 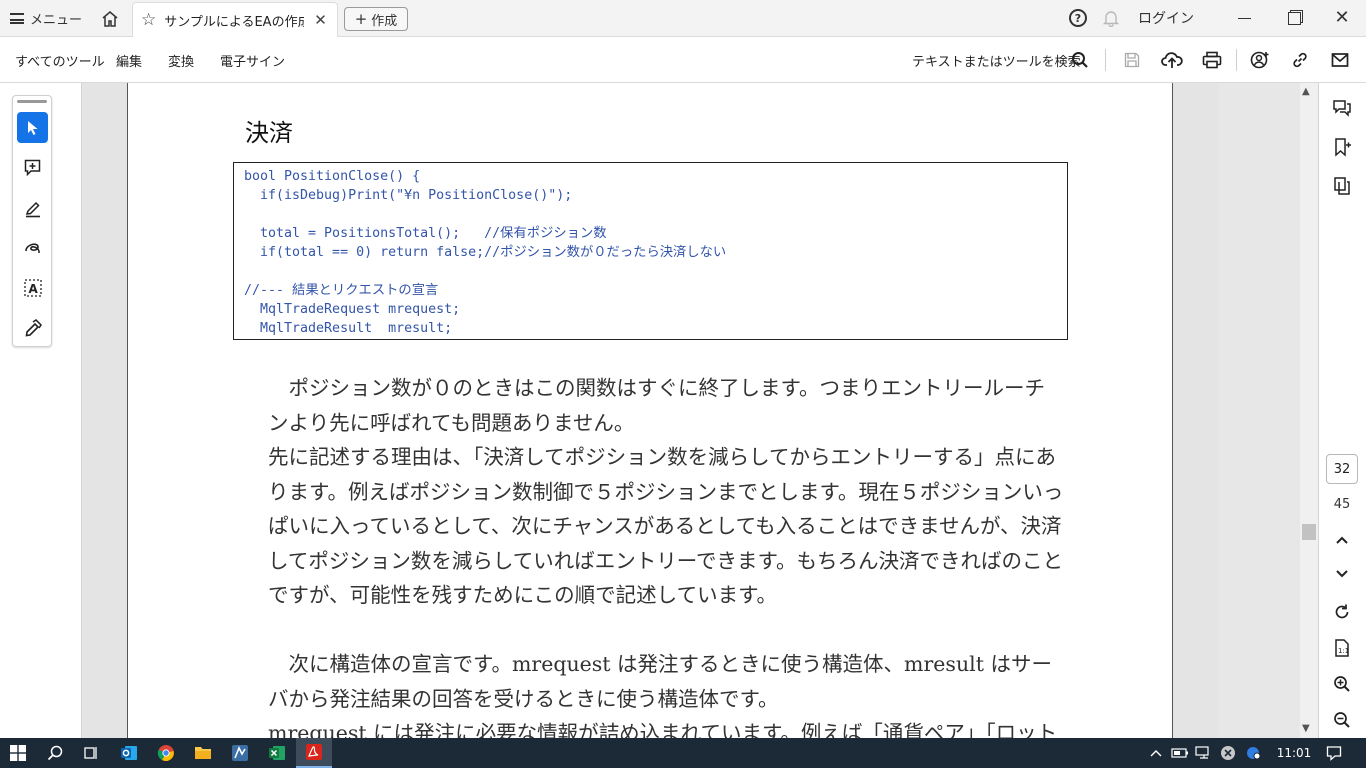 I want to click on share-user-icon, so click(x=1260, y=60).